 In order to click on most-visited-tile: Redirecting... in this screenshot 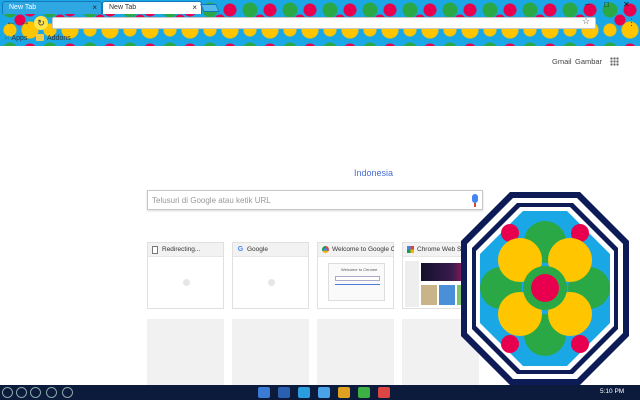, I will do `click(185, 275)`.